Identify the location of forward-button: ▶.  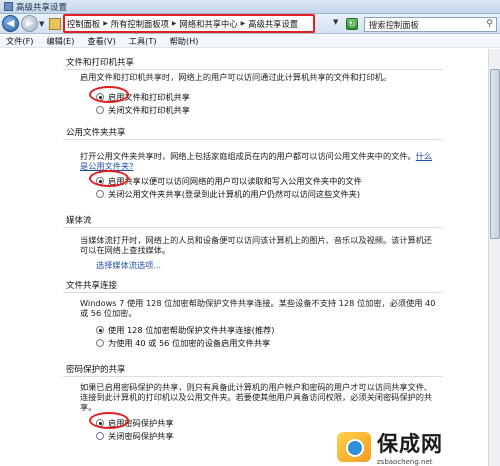
(29, 23).